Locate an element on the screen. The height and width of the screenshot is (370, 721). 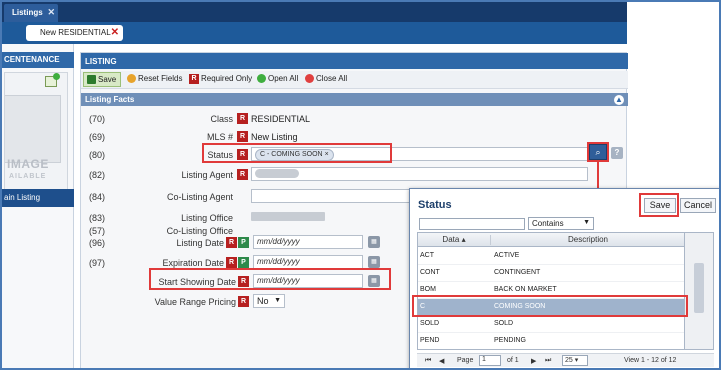
field-label: Class is located at coordinates (221, 119).